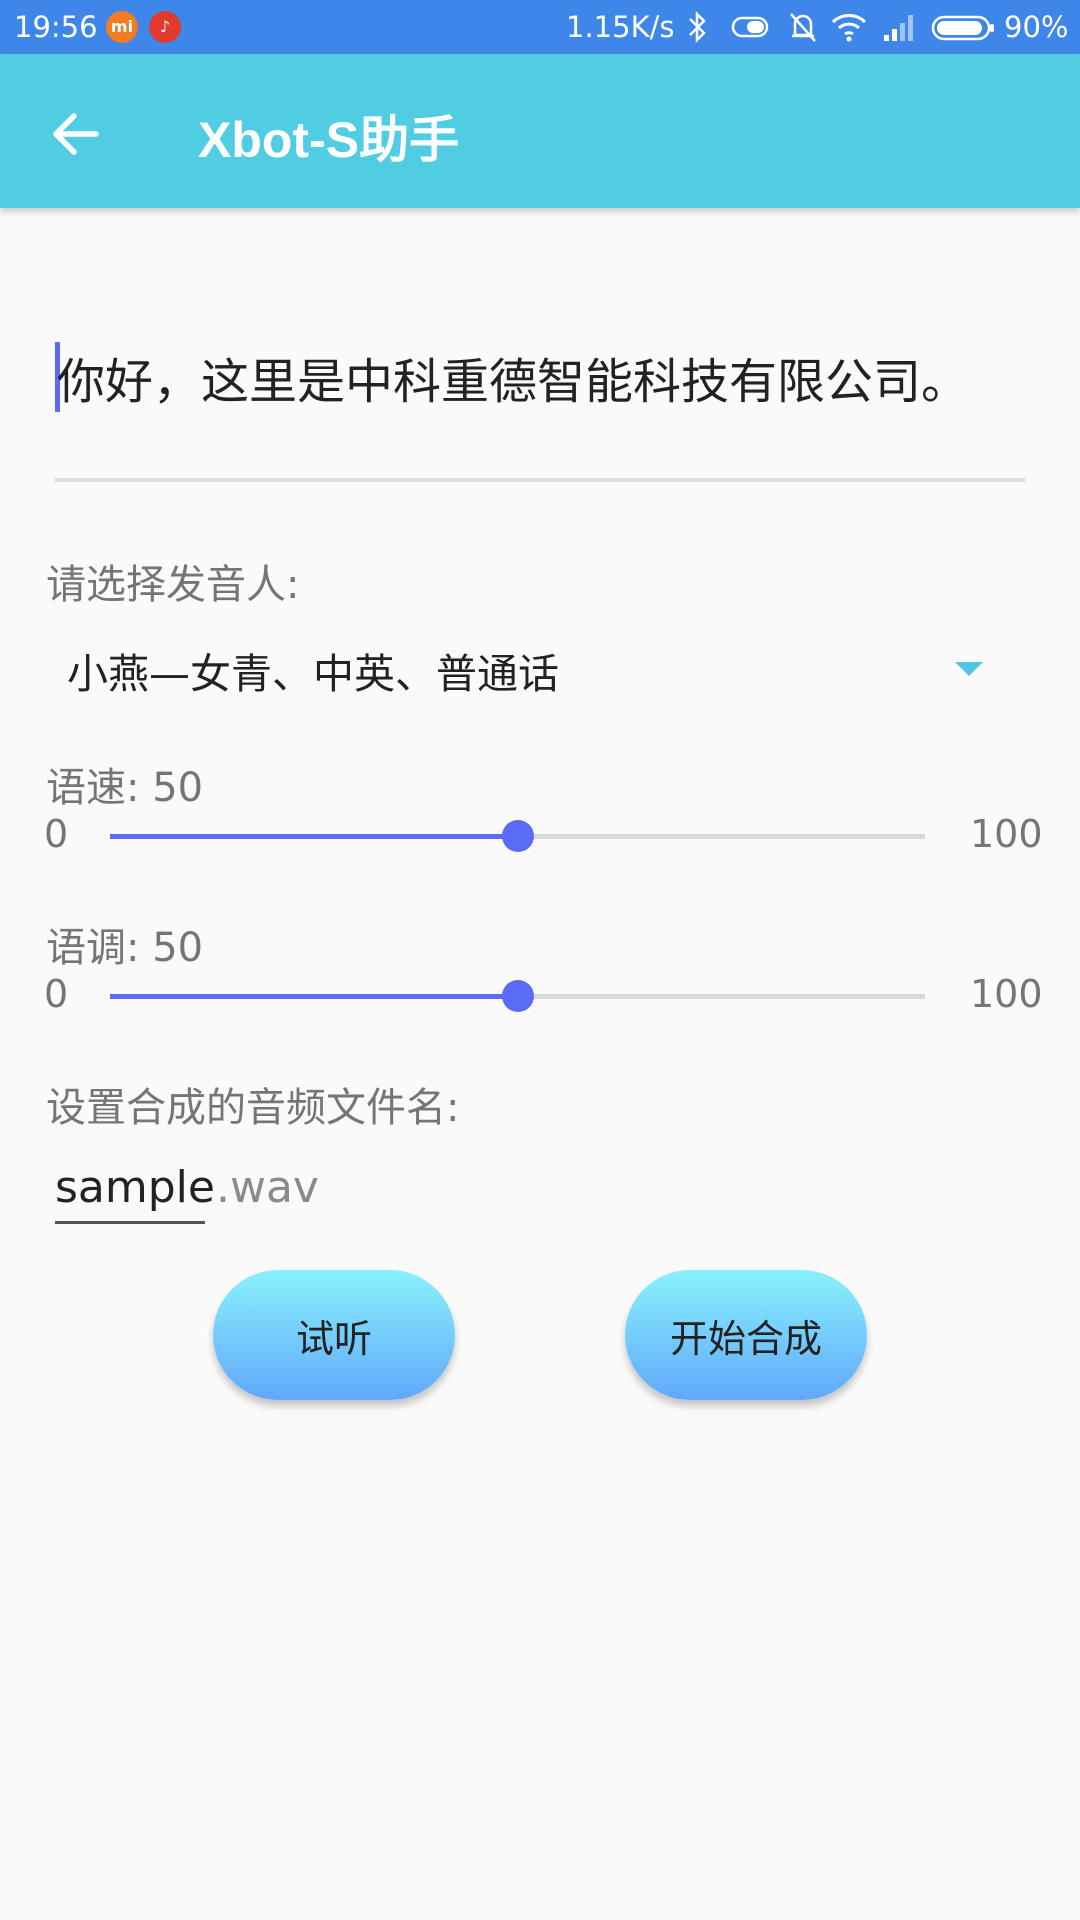  I want to click on pitch-slider-thumb, so click(517, 996).